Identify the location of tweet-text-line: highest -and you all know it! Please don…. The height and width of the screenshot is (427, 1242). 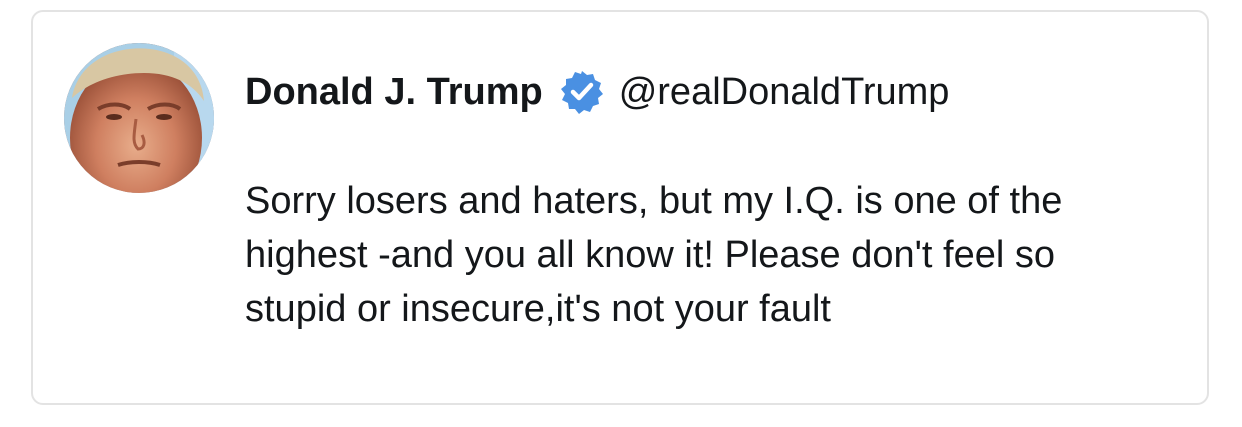
(650, 255).